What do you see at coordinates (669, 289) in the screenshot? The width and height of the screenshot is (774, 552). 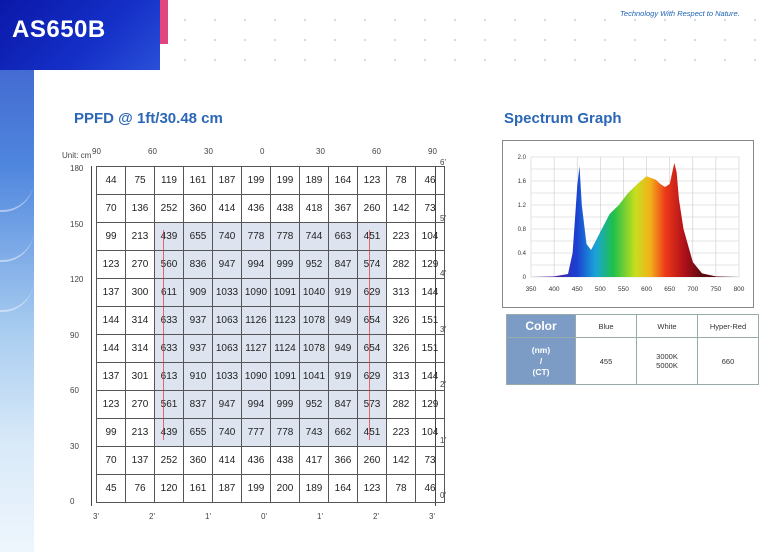 I see `x-tick-label: 650` at bounding box center [669, 289].